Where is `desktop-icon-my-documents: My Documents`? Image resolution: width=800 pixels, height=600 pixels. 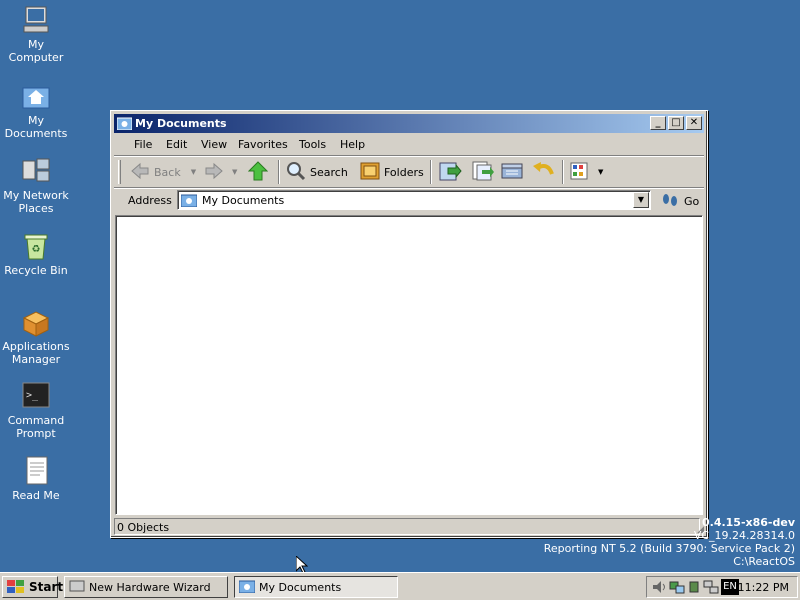
desktop-icon-my-documents: My Documents is located at coordinates (36, 110).